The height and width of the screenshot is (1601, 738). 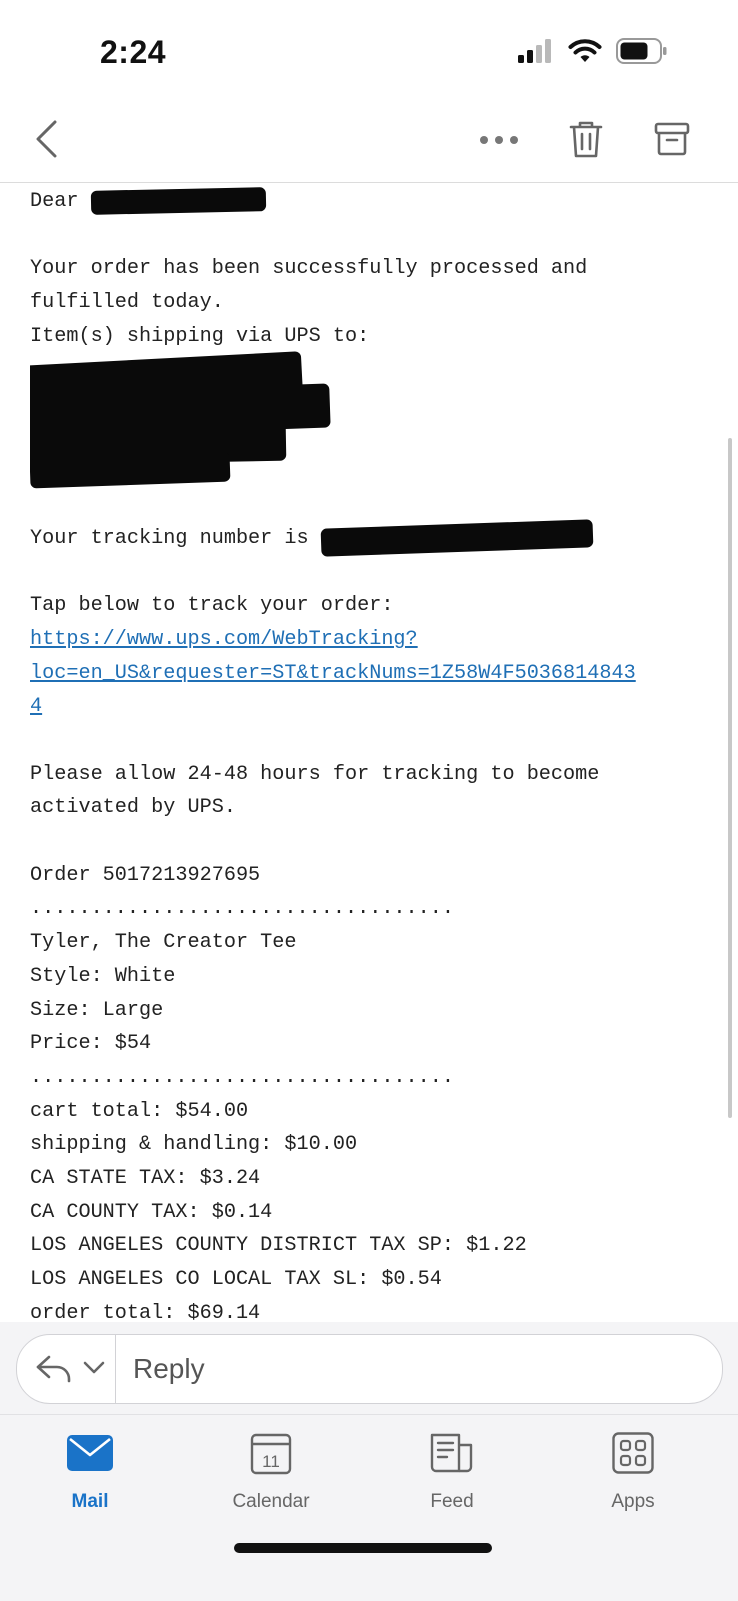 I want to click on calendar-icon: 11, so click(x=271, y=1453).